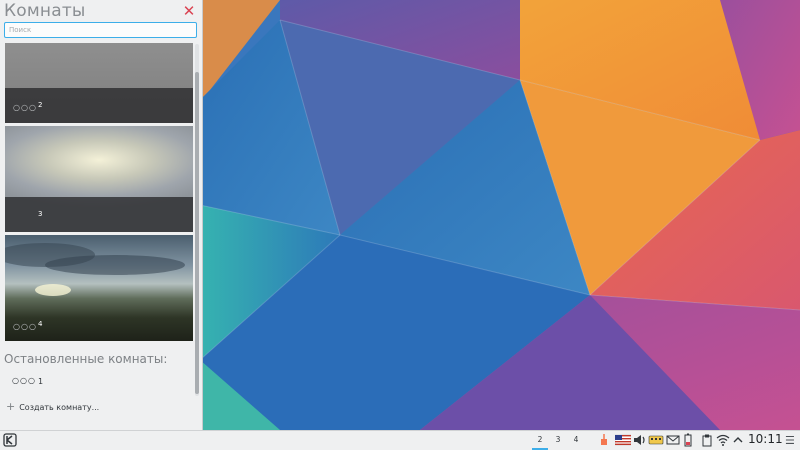  I want to click on keyboard-layout-icon, so click(656, 440).